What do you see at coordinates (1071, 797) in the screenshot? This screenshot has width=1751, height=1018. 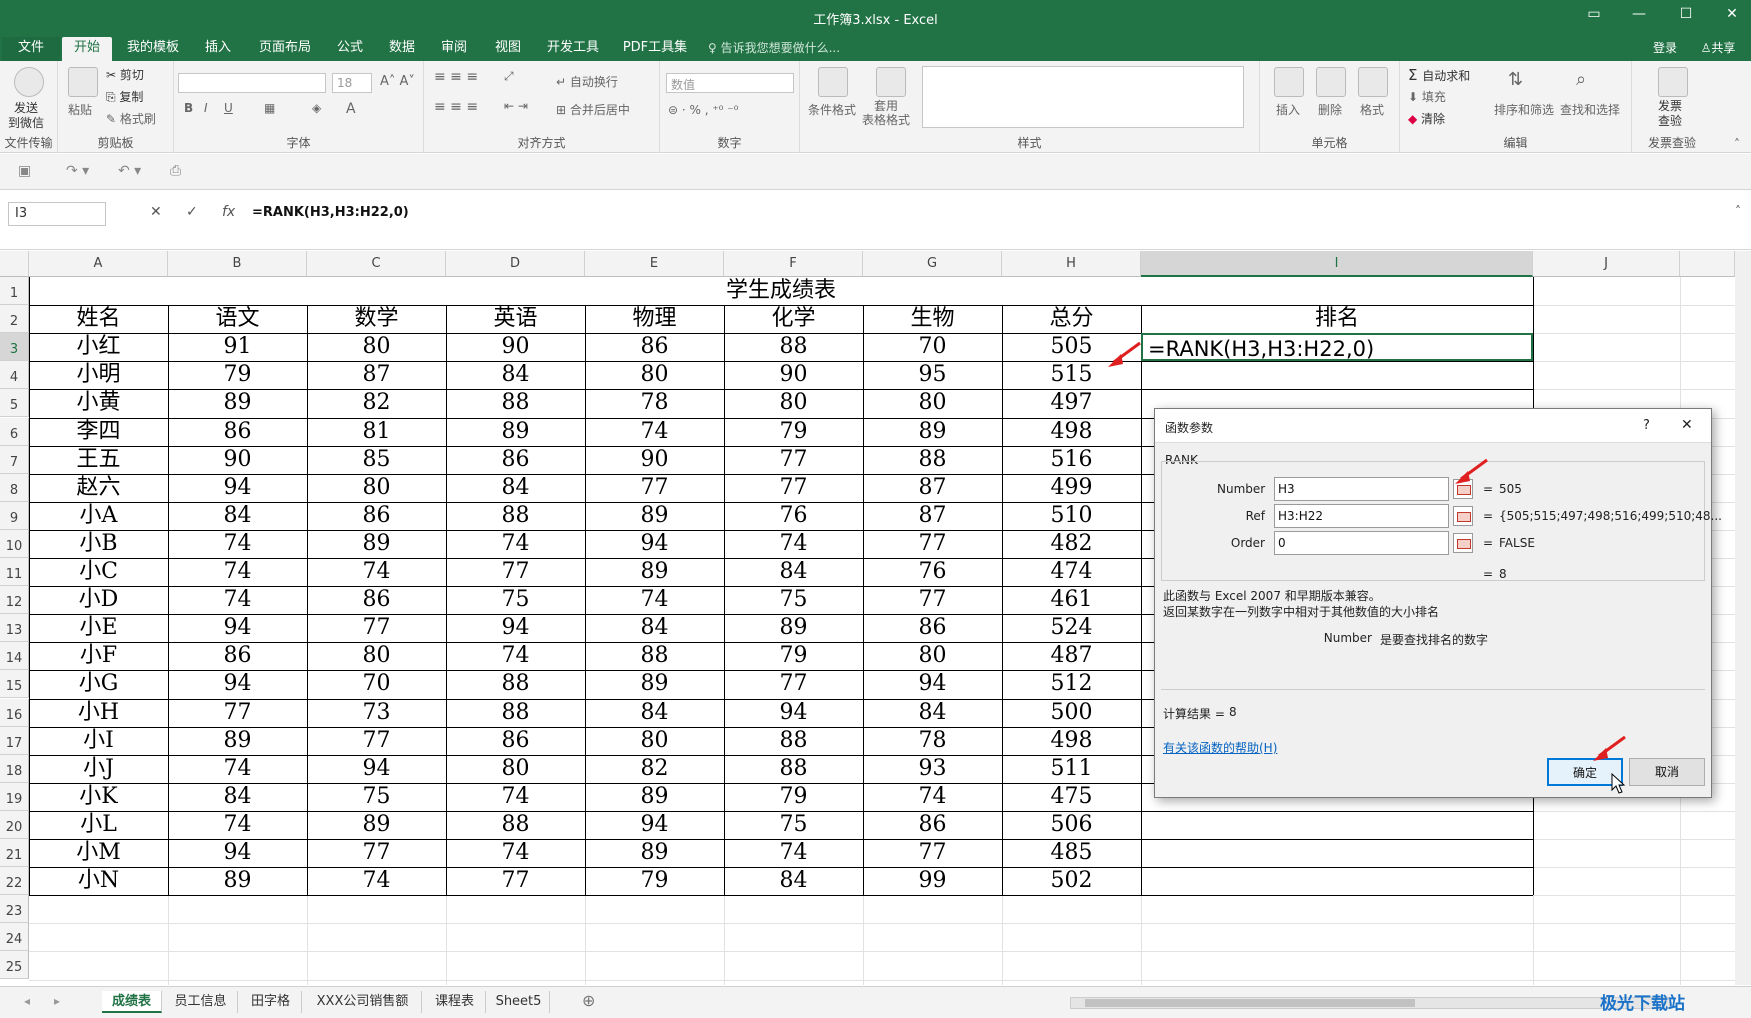 I see `table-cell: 475` at bounding box center [1071, 797].